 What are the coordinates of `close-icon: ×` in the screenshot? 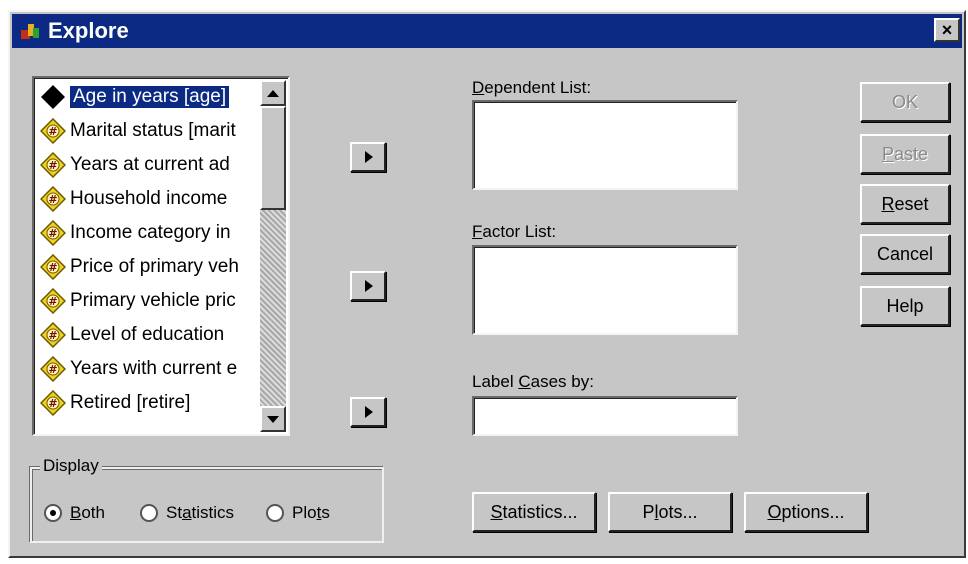 It's located at (947, 30).